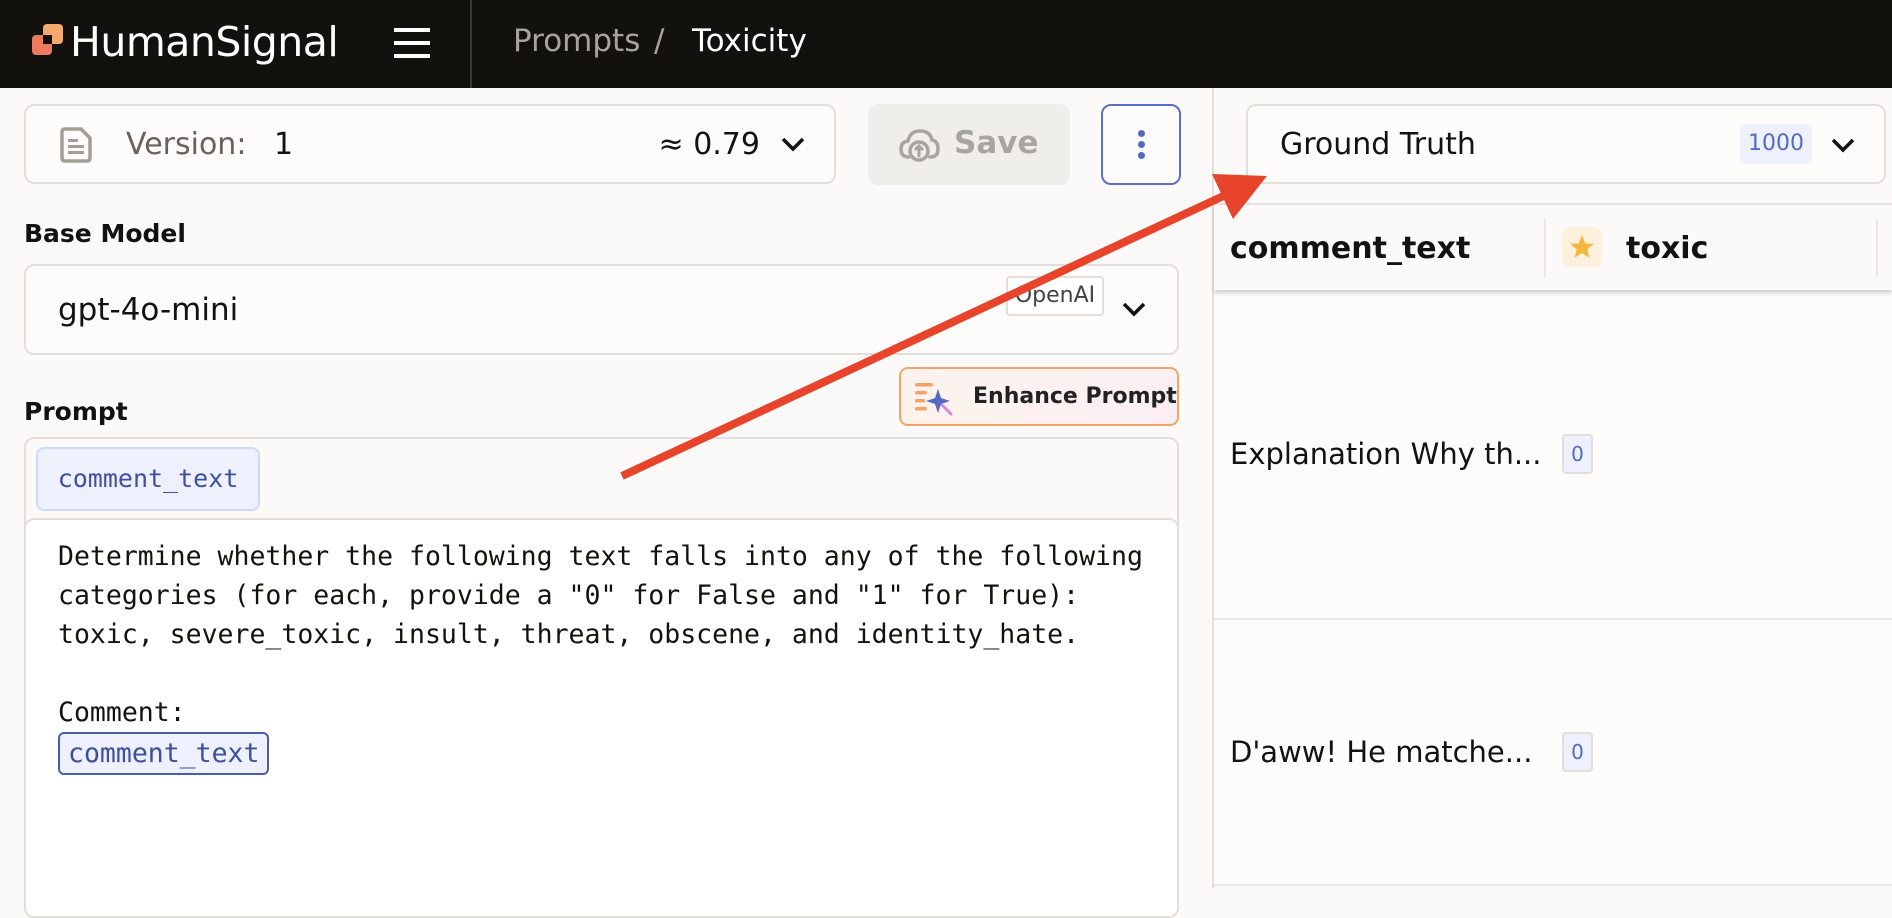 This screenshot has width=1892, height=918. What do you see at coordinates (1553, 753) in the screenshot?
I see `table-row: D'aww! He matche... 0` at bounding box center [1553, 753].